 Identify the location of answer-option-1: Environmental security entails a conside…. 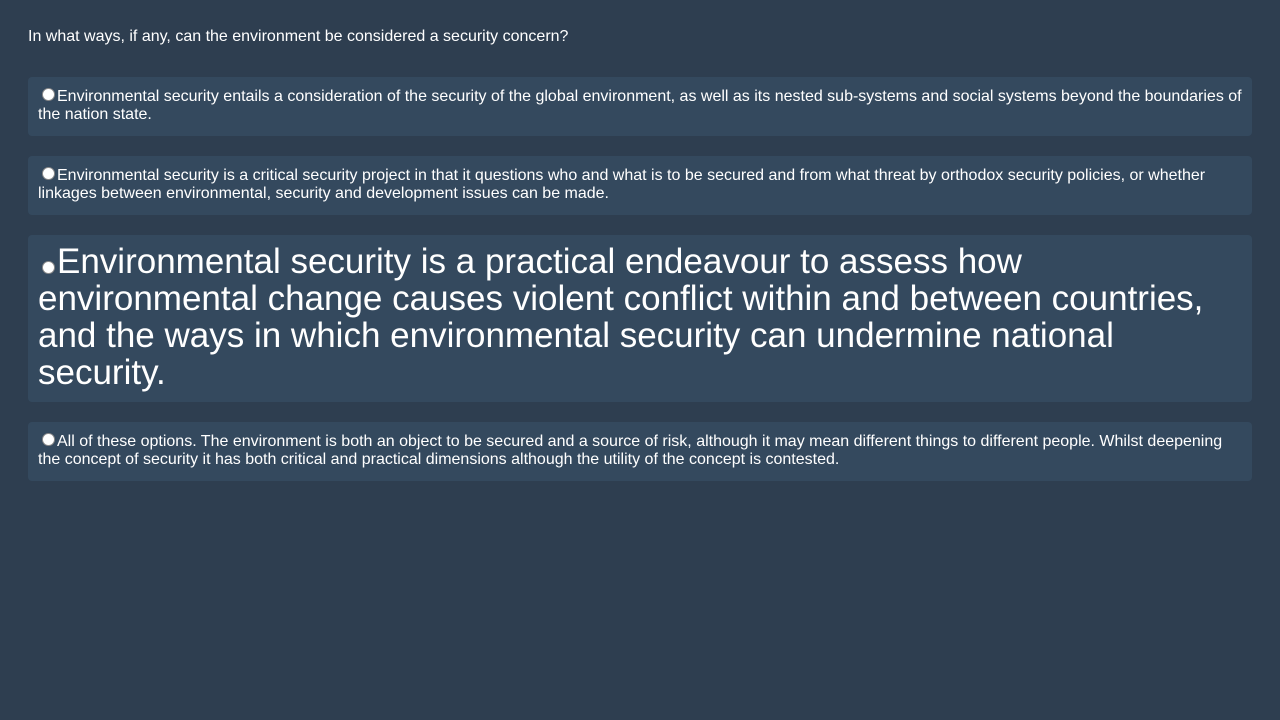
(640, 106).